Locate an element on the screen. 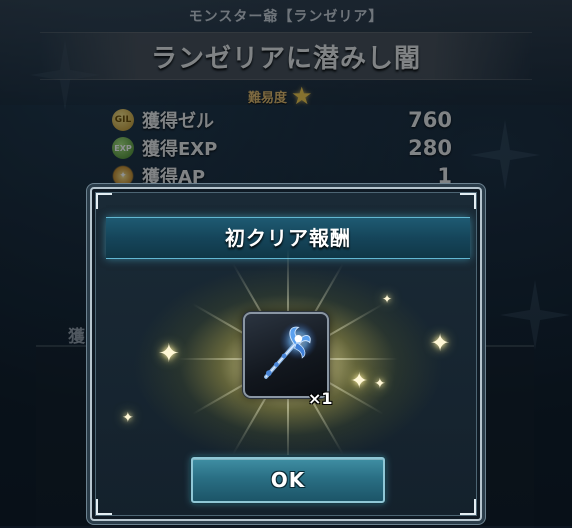 The height and width of the screenshot is (528, 572). ok-button-label: OK is located at coordinates (288, 480).